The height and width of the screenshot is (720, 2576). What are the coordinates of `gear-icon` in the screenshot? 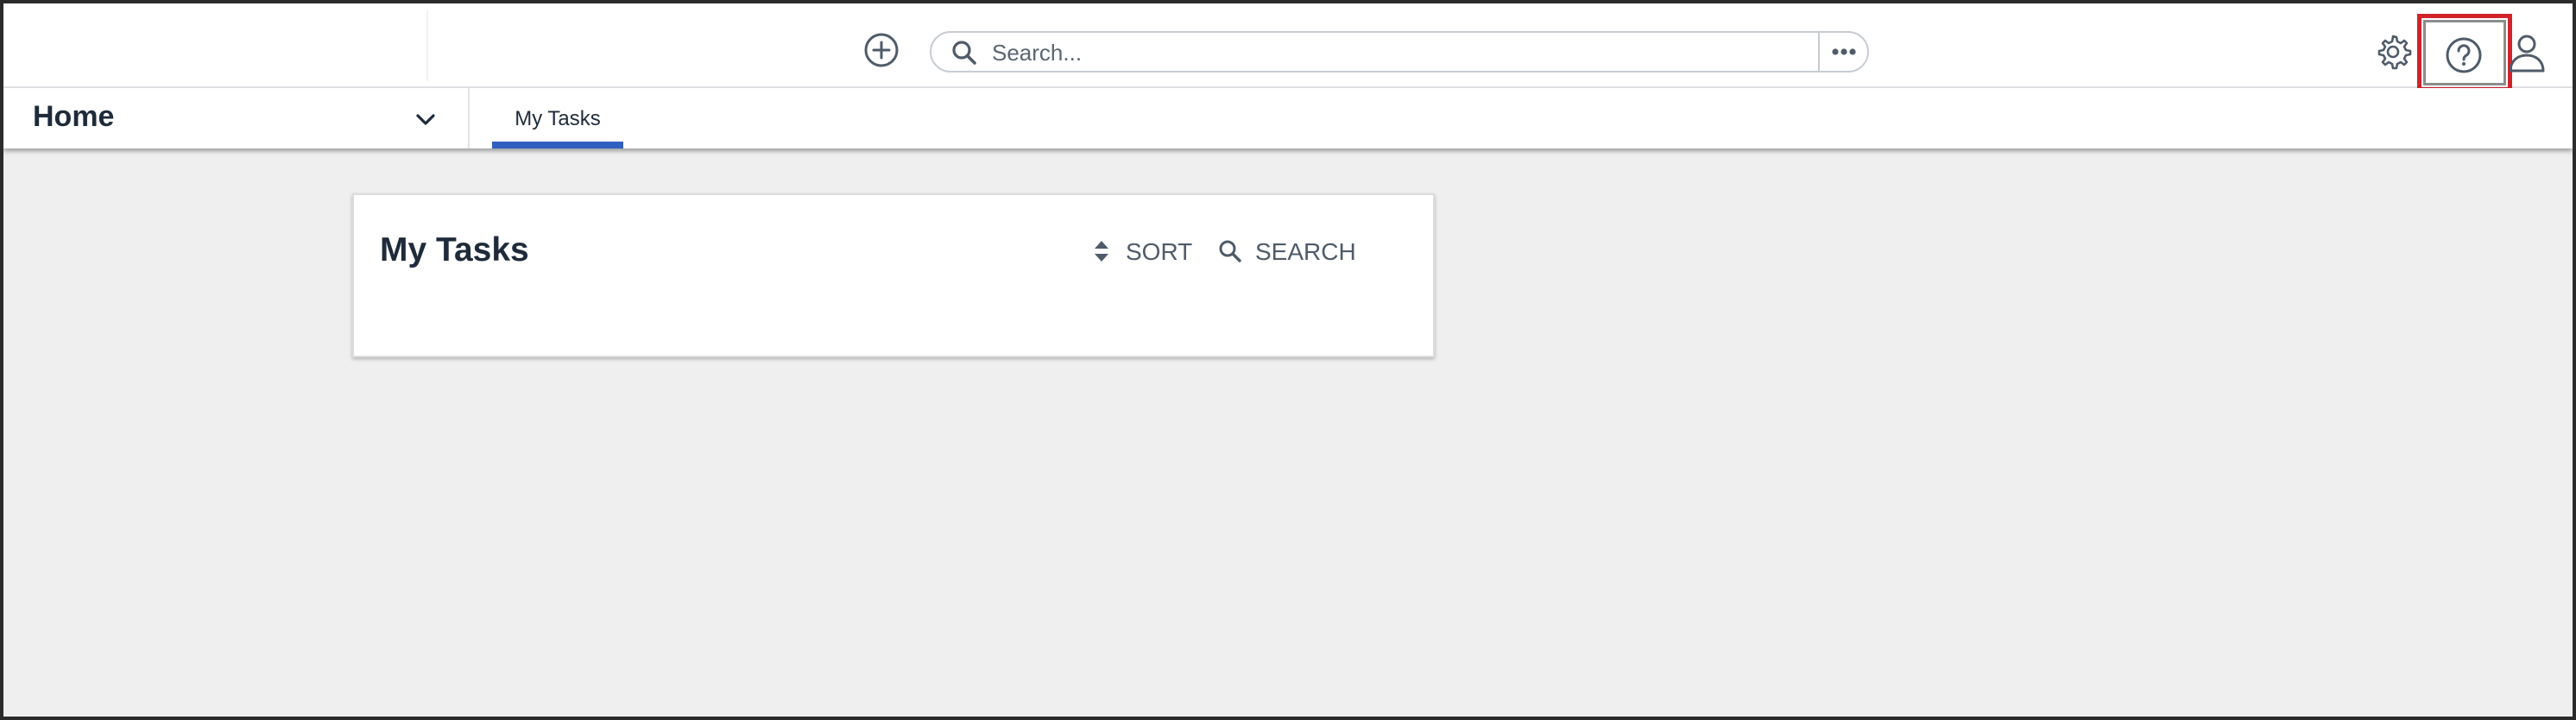 It's located at (2394, 53).